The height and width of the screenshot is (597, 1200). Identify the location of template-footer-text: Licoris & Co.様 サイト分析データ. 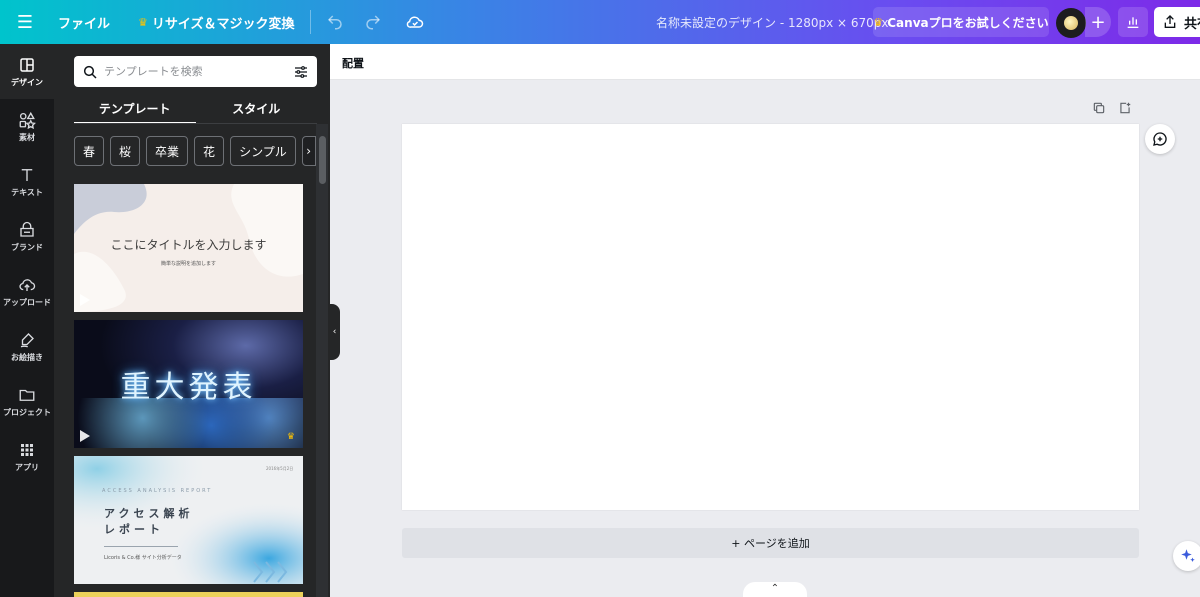
(143, 558).